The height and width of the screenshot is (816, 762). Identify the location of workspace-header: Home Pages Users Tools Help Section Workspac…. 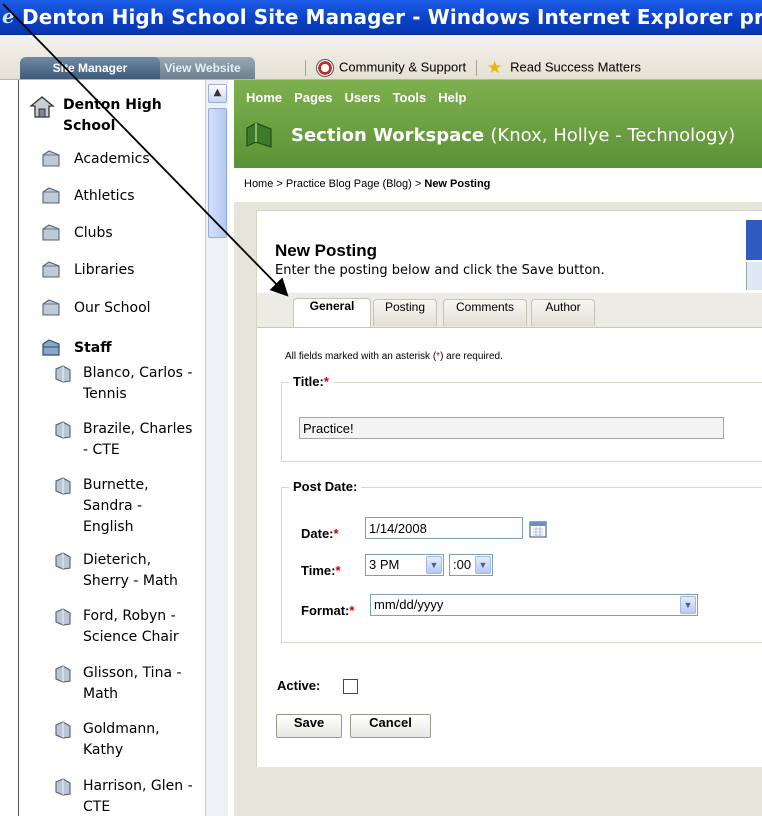
(498, 124).